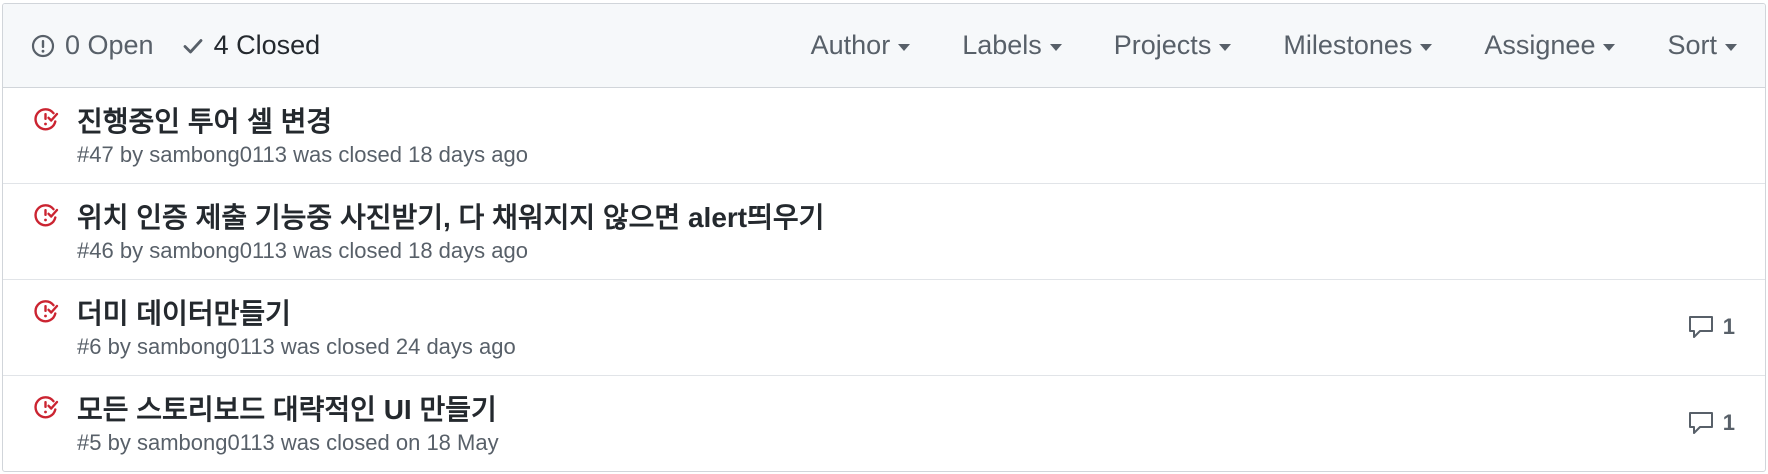 The image size is (1768, 474). What do you see at coordinates (1002, 45) in the screenshot?
I see `labels-filter-label: Labels` at bounding box center [1002, 45].